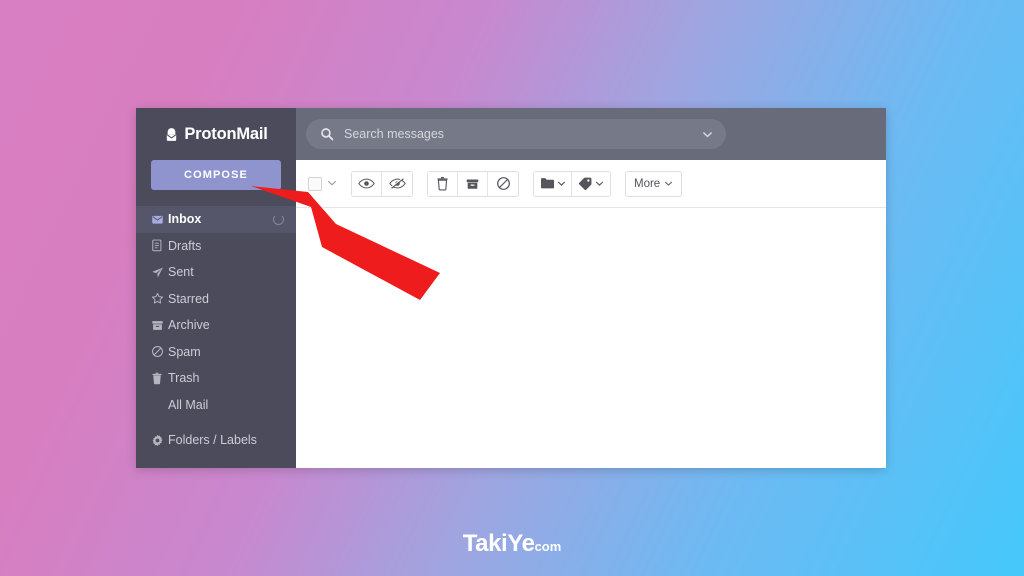  What do you see at coordinates (553, 183) in the screenshot?
I see `move-to-folder-button` at bounding box center [553, 183].